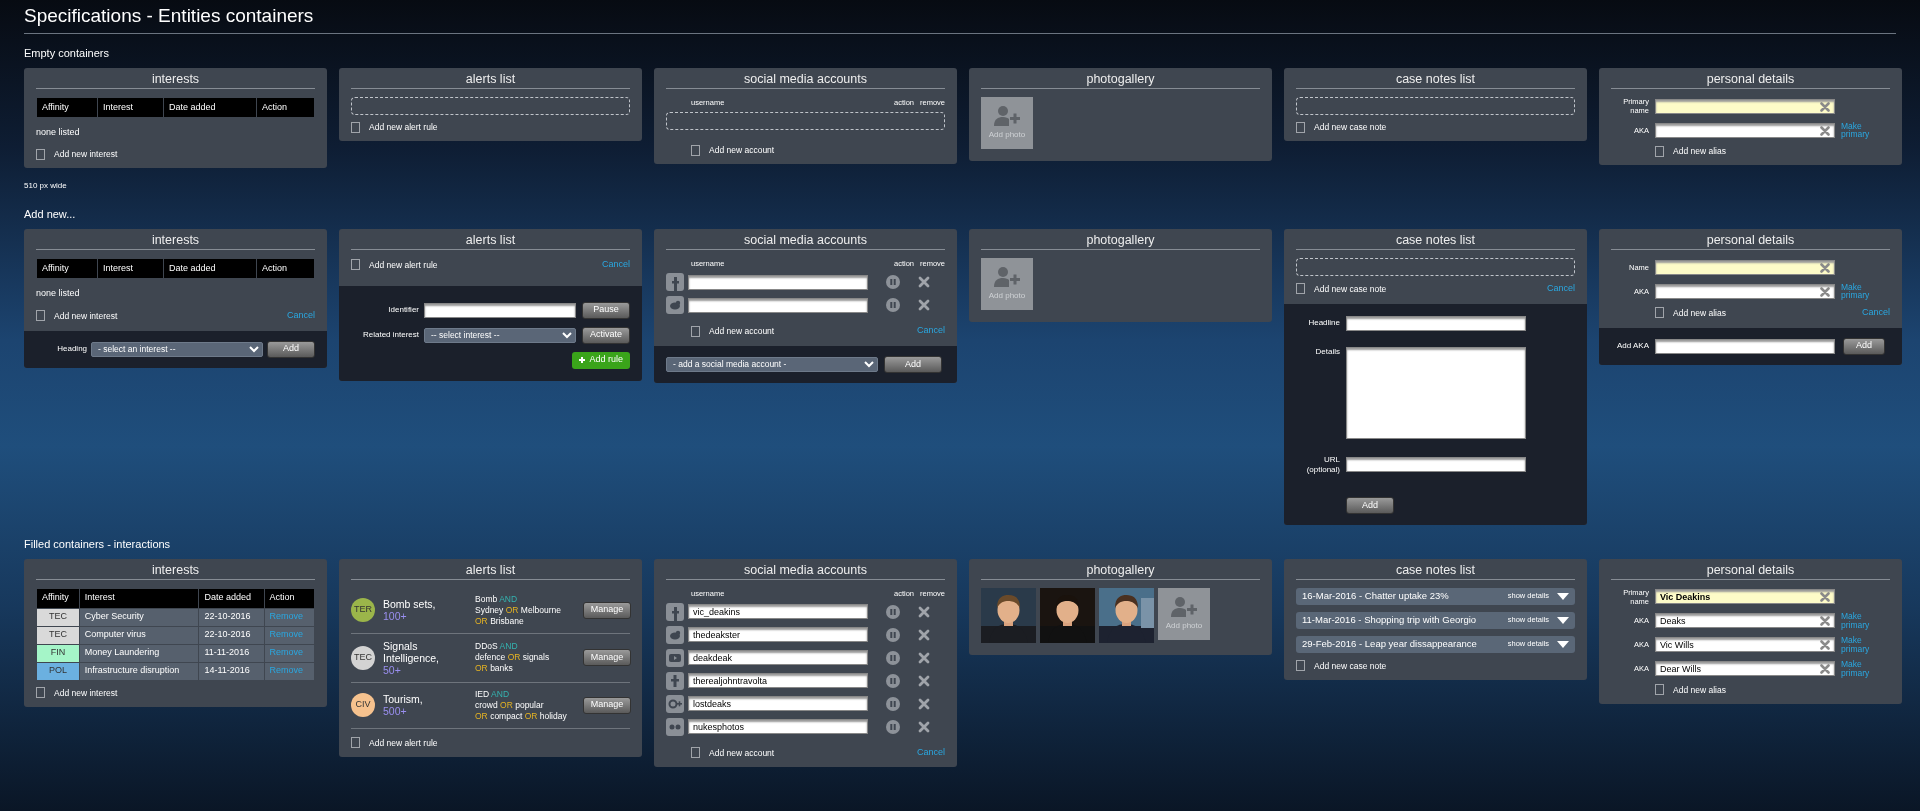 The width and height of the screenshot is (1920, 811). What do you see at coordinates (1745, 620) in the screenshot?
I see `input-field: Deaks` at bounding box center [1745, 620].